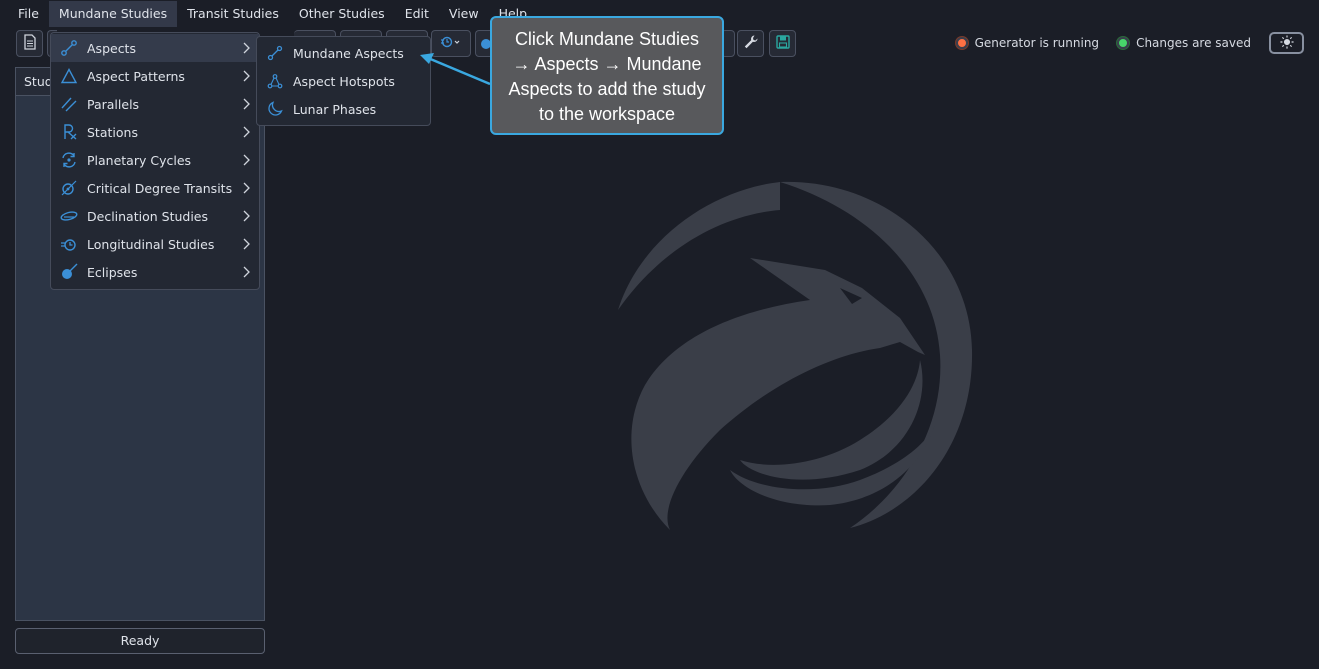  Describe the element at coordinates (342, 14) in the screenshot. I see `menu-other-studies: Other Studies` at that location.